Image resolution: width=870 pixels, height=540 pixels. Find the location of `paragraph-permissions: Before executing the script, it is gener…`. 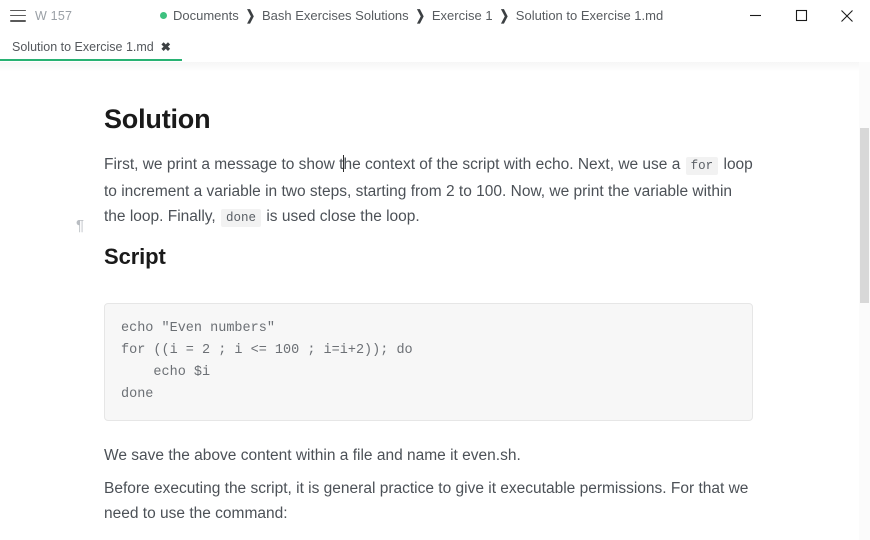

paragraph-permissions: Before executing the script, it is gener… is located at coordinates (429, 501).